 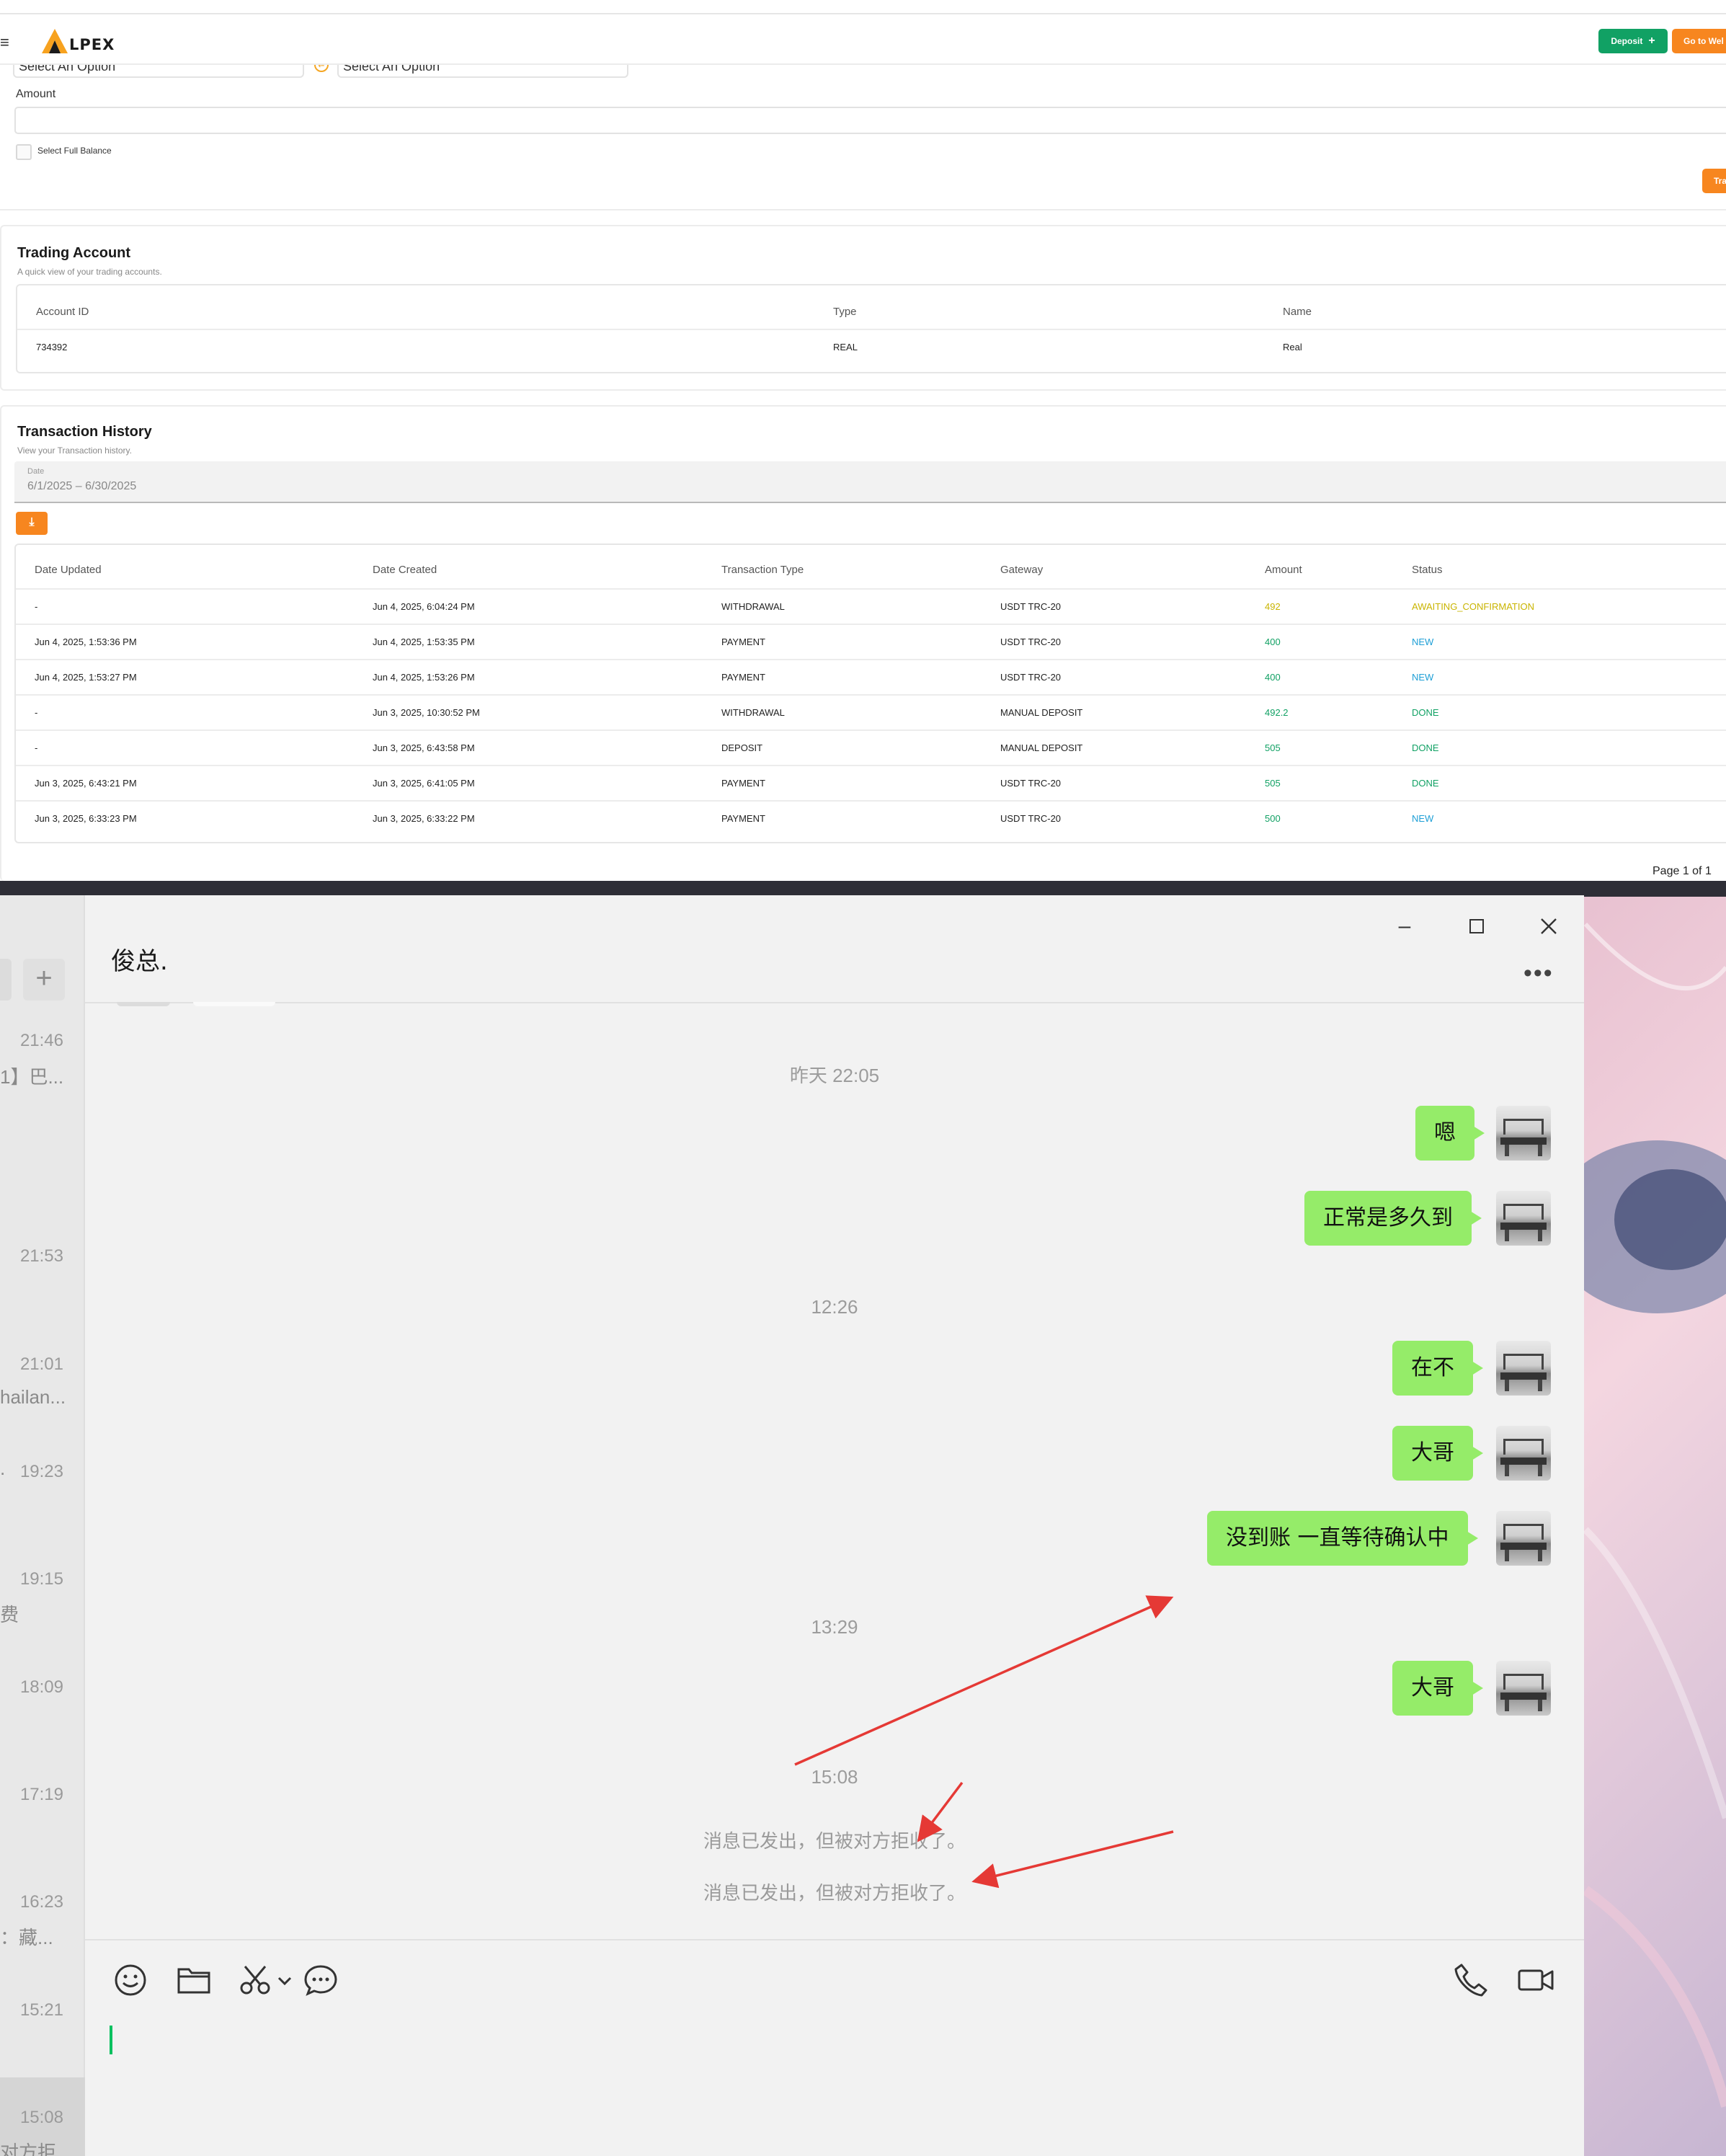 What do you see at coordinates (834, 1075) in the screenshot?
I see `message-timestamp: 昨天 22:05` at bounding box center [834, 1075].